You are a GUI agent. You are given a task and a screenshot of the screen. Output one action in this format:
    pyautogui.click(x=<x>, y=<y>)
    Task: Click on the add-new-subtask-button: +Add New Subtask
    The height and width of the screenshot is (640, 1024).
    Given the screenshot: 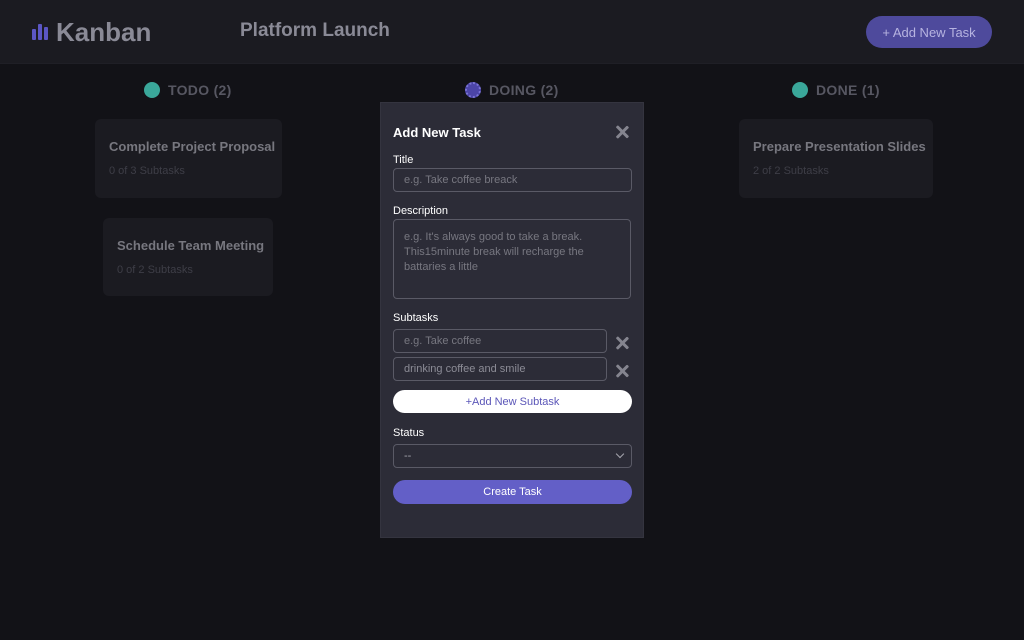 What is the action you would take?
    pyautogui.click(x=512, y=401)
    